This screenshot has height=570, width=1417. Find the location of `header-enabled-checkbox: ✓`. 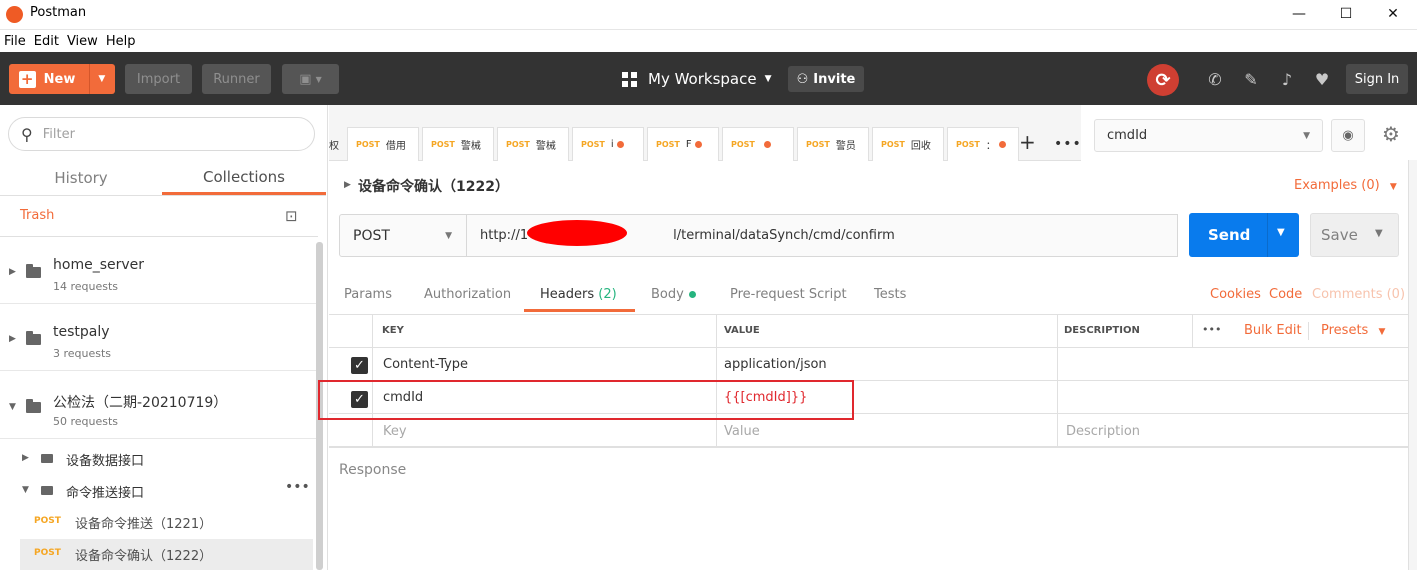

header-enabled-checkbox: ✓ is located at coordinates (359, 365).